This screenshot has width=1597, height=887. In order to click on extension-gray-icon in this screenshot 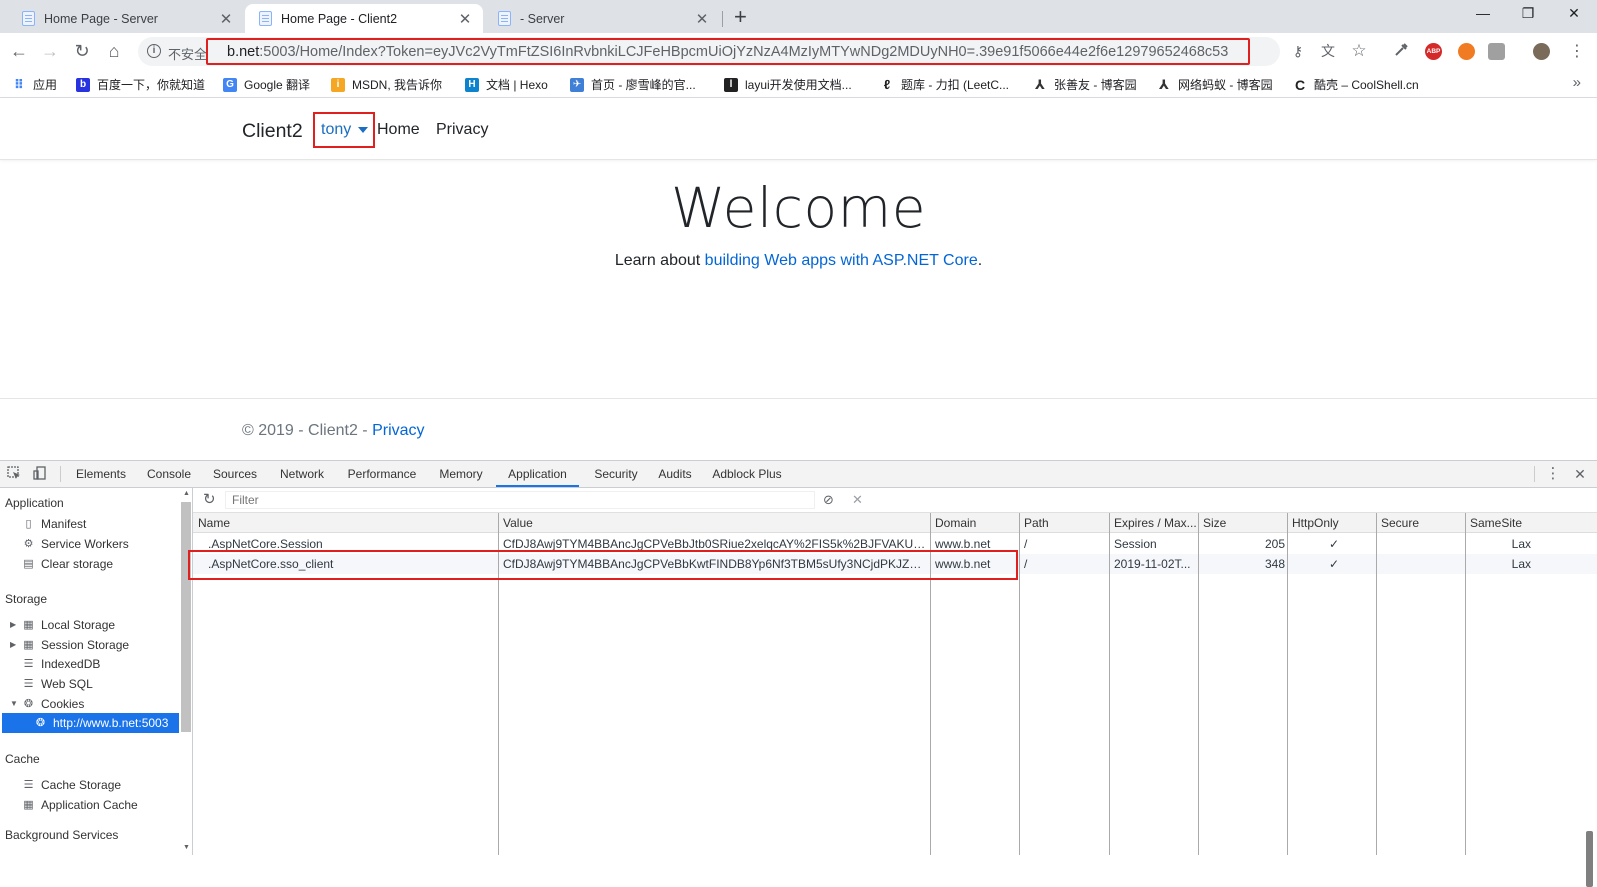, I will do `click(1496, 51)`.